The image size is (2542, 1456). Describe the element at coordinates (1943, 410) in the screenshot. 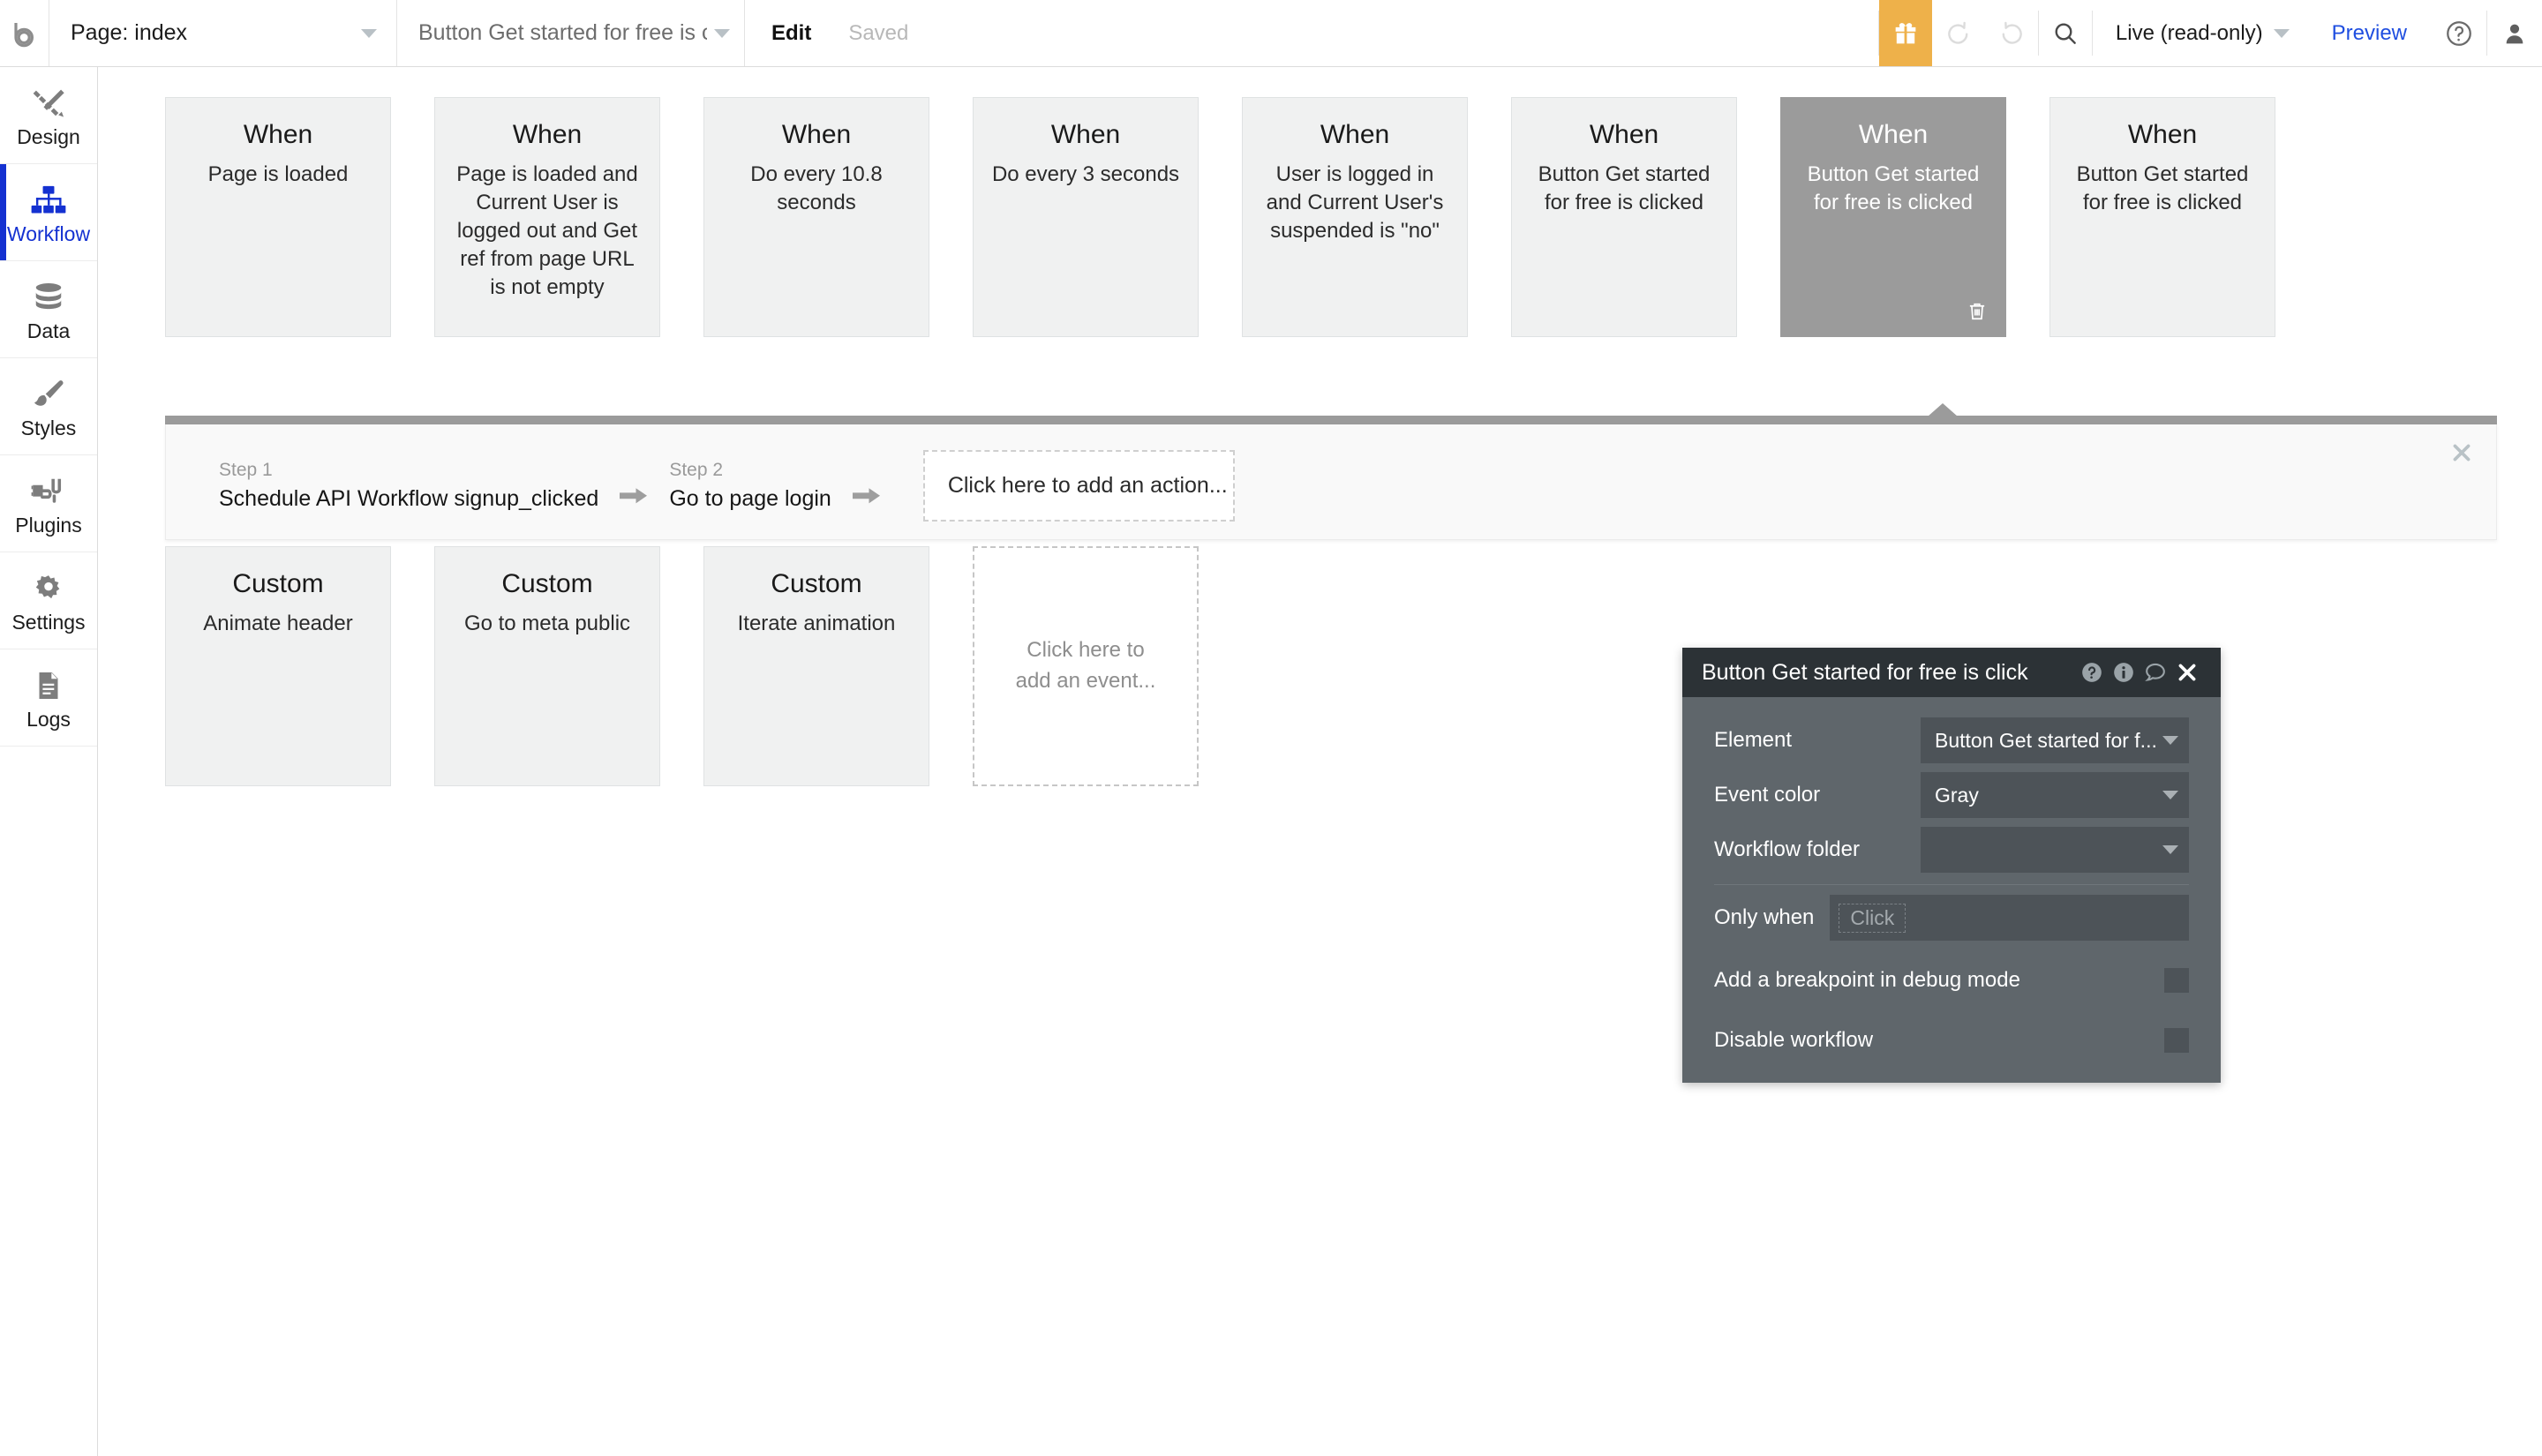

I see `steps-panel-caret` at that location.